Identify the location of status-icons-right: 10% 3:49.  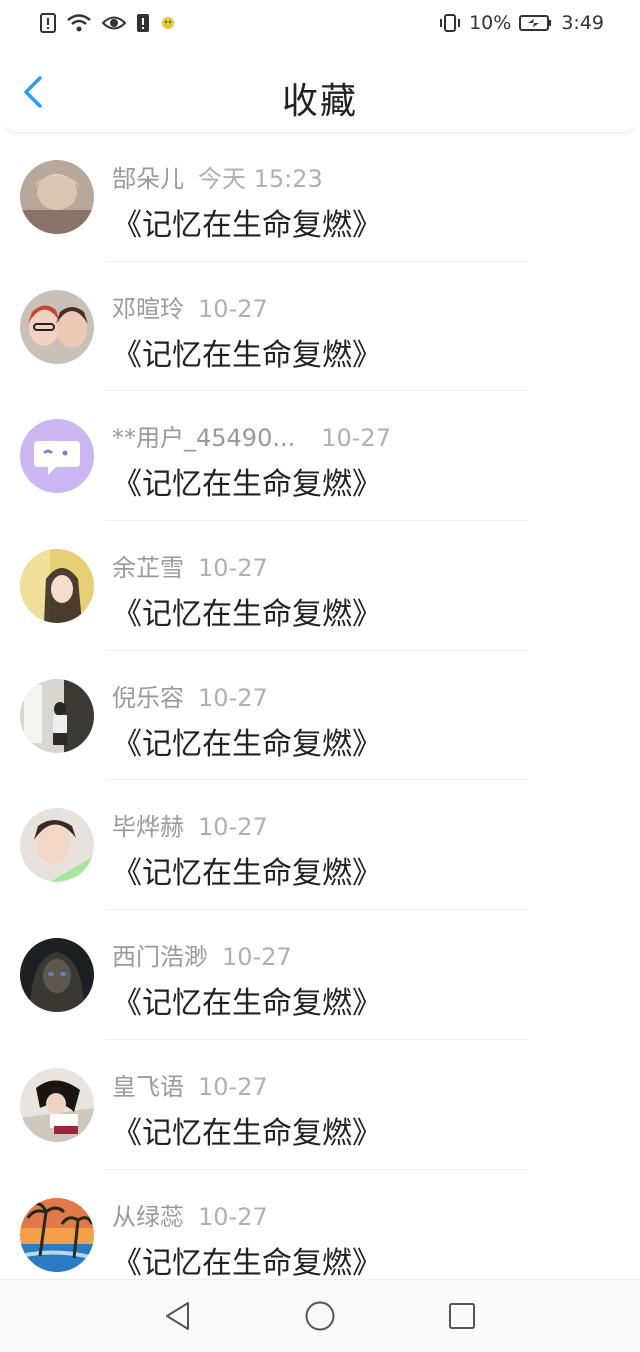
(521, 23).